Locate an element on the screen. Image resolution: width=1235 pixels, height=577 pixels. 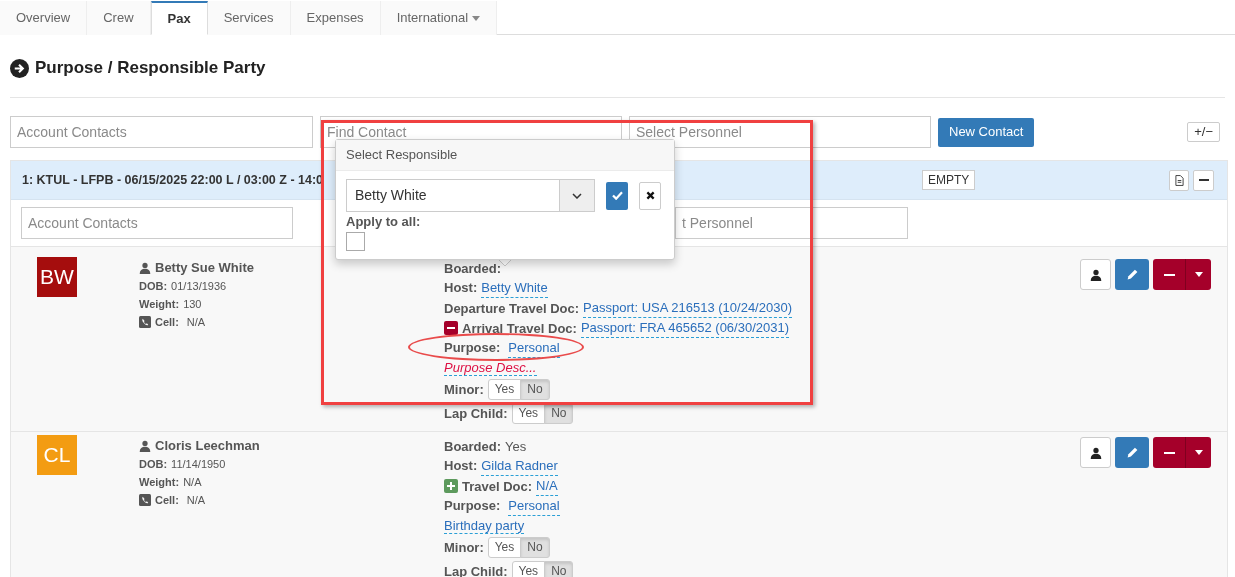
passenger-name: Betty Sue White is located at coordinates (204, 268).